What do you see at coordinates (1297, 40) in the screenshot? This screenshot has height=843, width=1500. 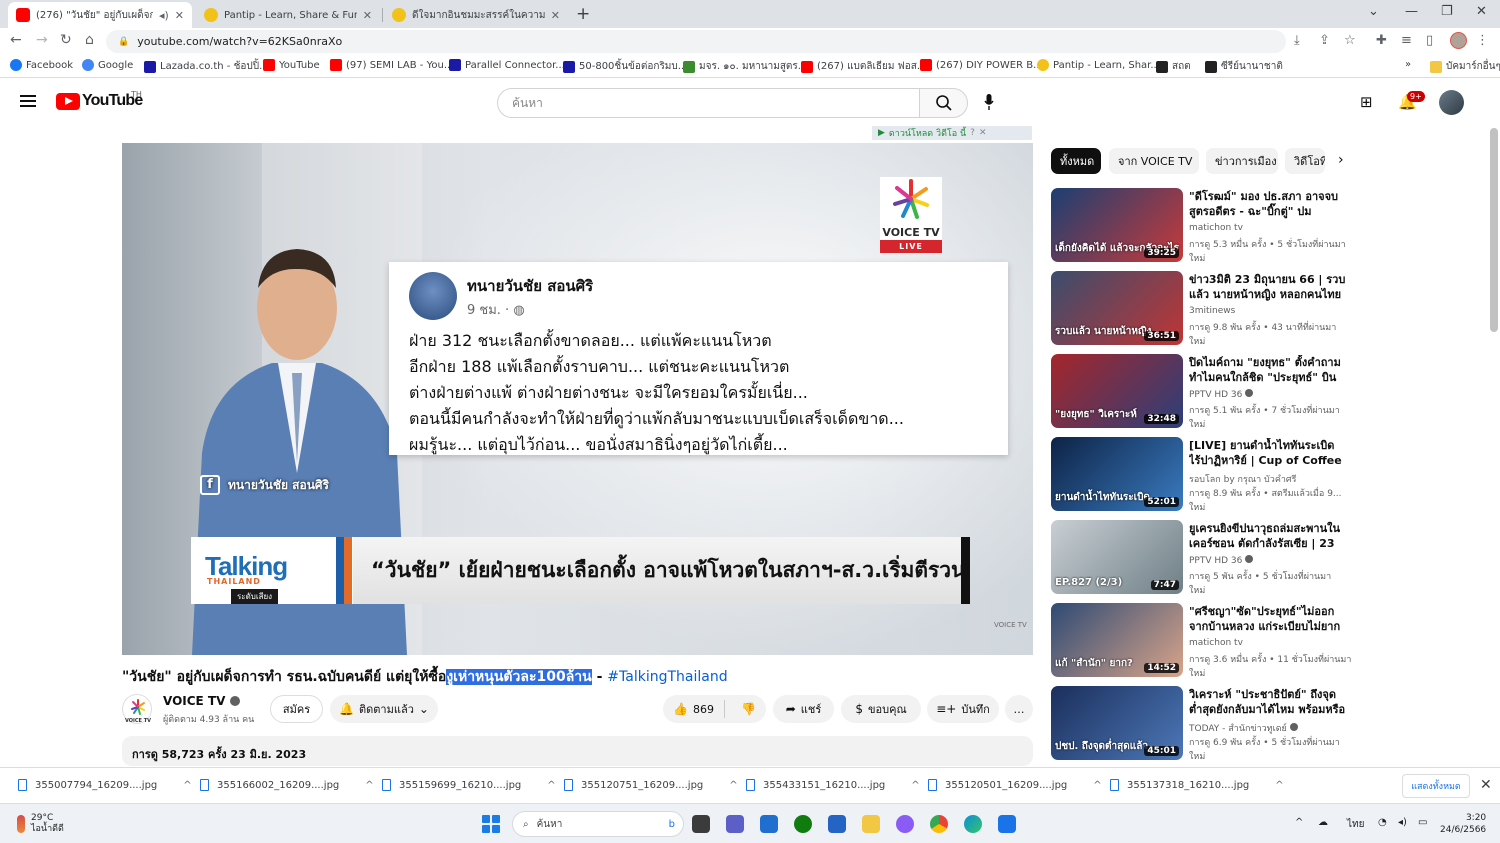 I see `install-app-icon: ⤓` at bounding box center [1297, 40].